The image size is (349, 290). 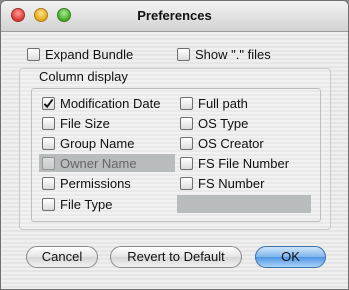 What do you see at coordinates (223, 123) in the screenshot?
I see `os-type-label: OS Type` at bounding box center [223, 123].